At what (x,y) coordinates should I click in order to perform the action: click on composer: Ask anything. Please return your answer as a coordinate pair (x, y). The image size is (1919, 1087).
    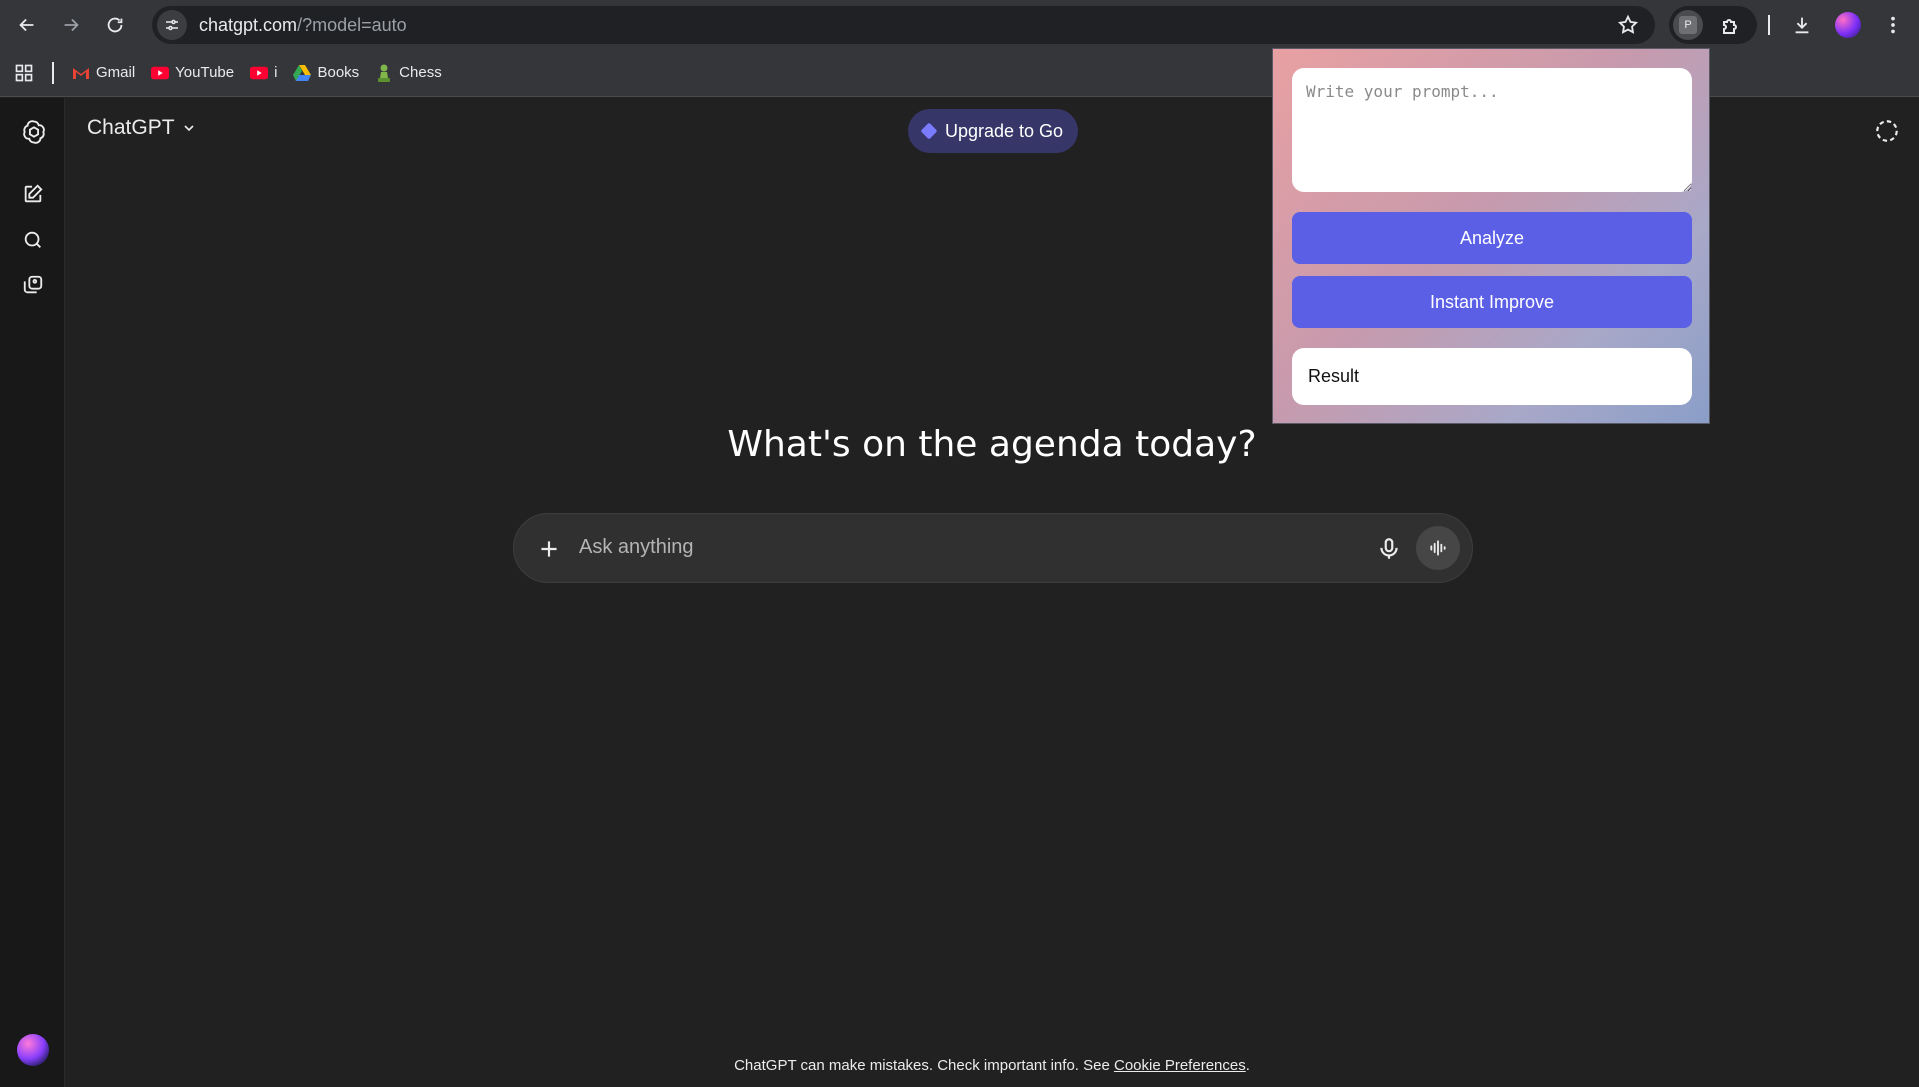
    Looking at the image, I should click on (993, 548).